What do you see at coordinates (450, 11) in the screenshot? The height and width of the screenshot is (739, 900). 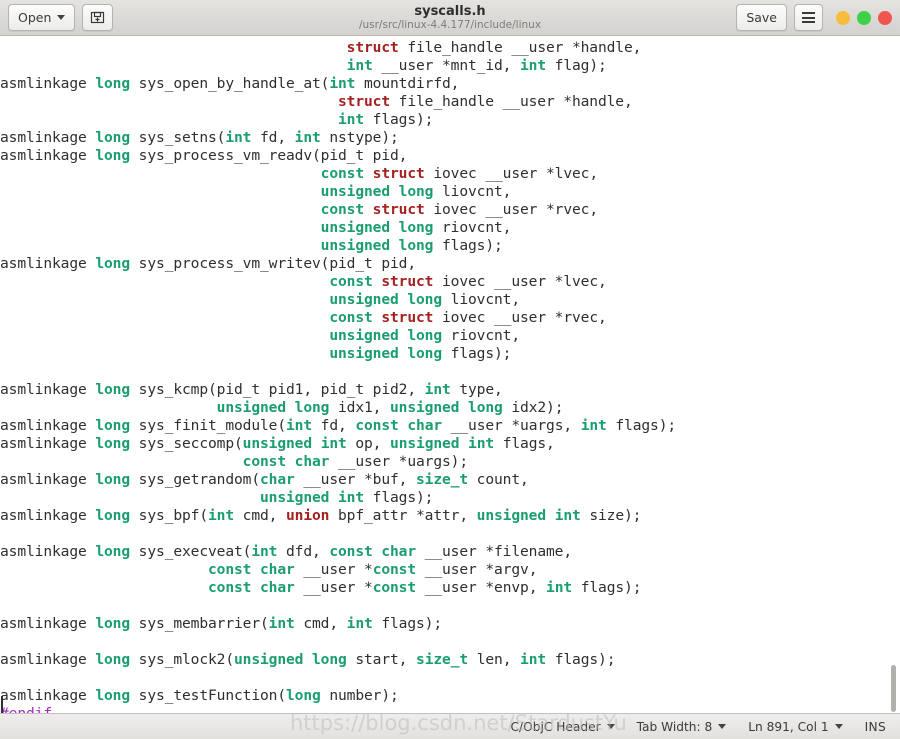 I see `page-title: syscalls.h` at bounding box center [450, 11].